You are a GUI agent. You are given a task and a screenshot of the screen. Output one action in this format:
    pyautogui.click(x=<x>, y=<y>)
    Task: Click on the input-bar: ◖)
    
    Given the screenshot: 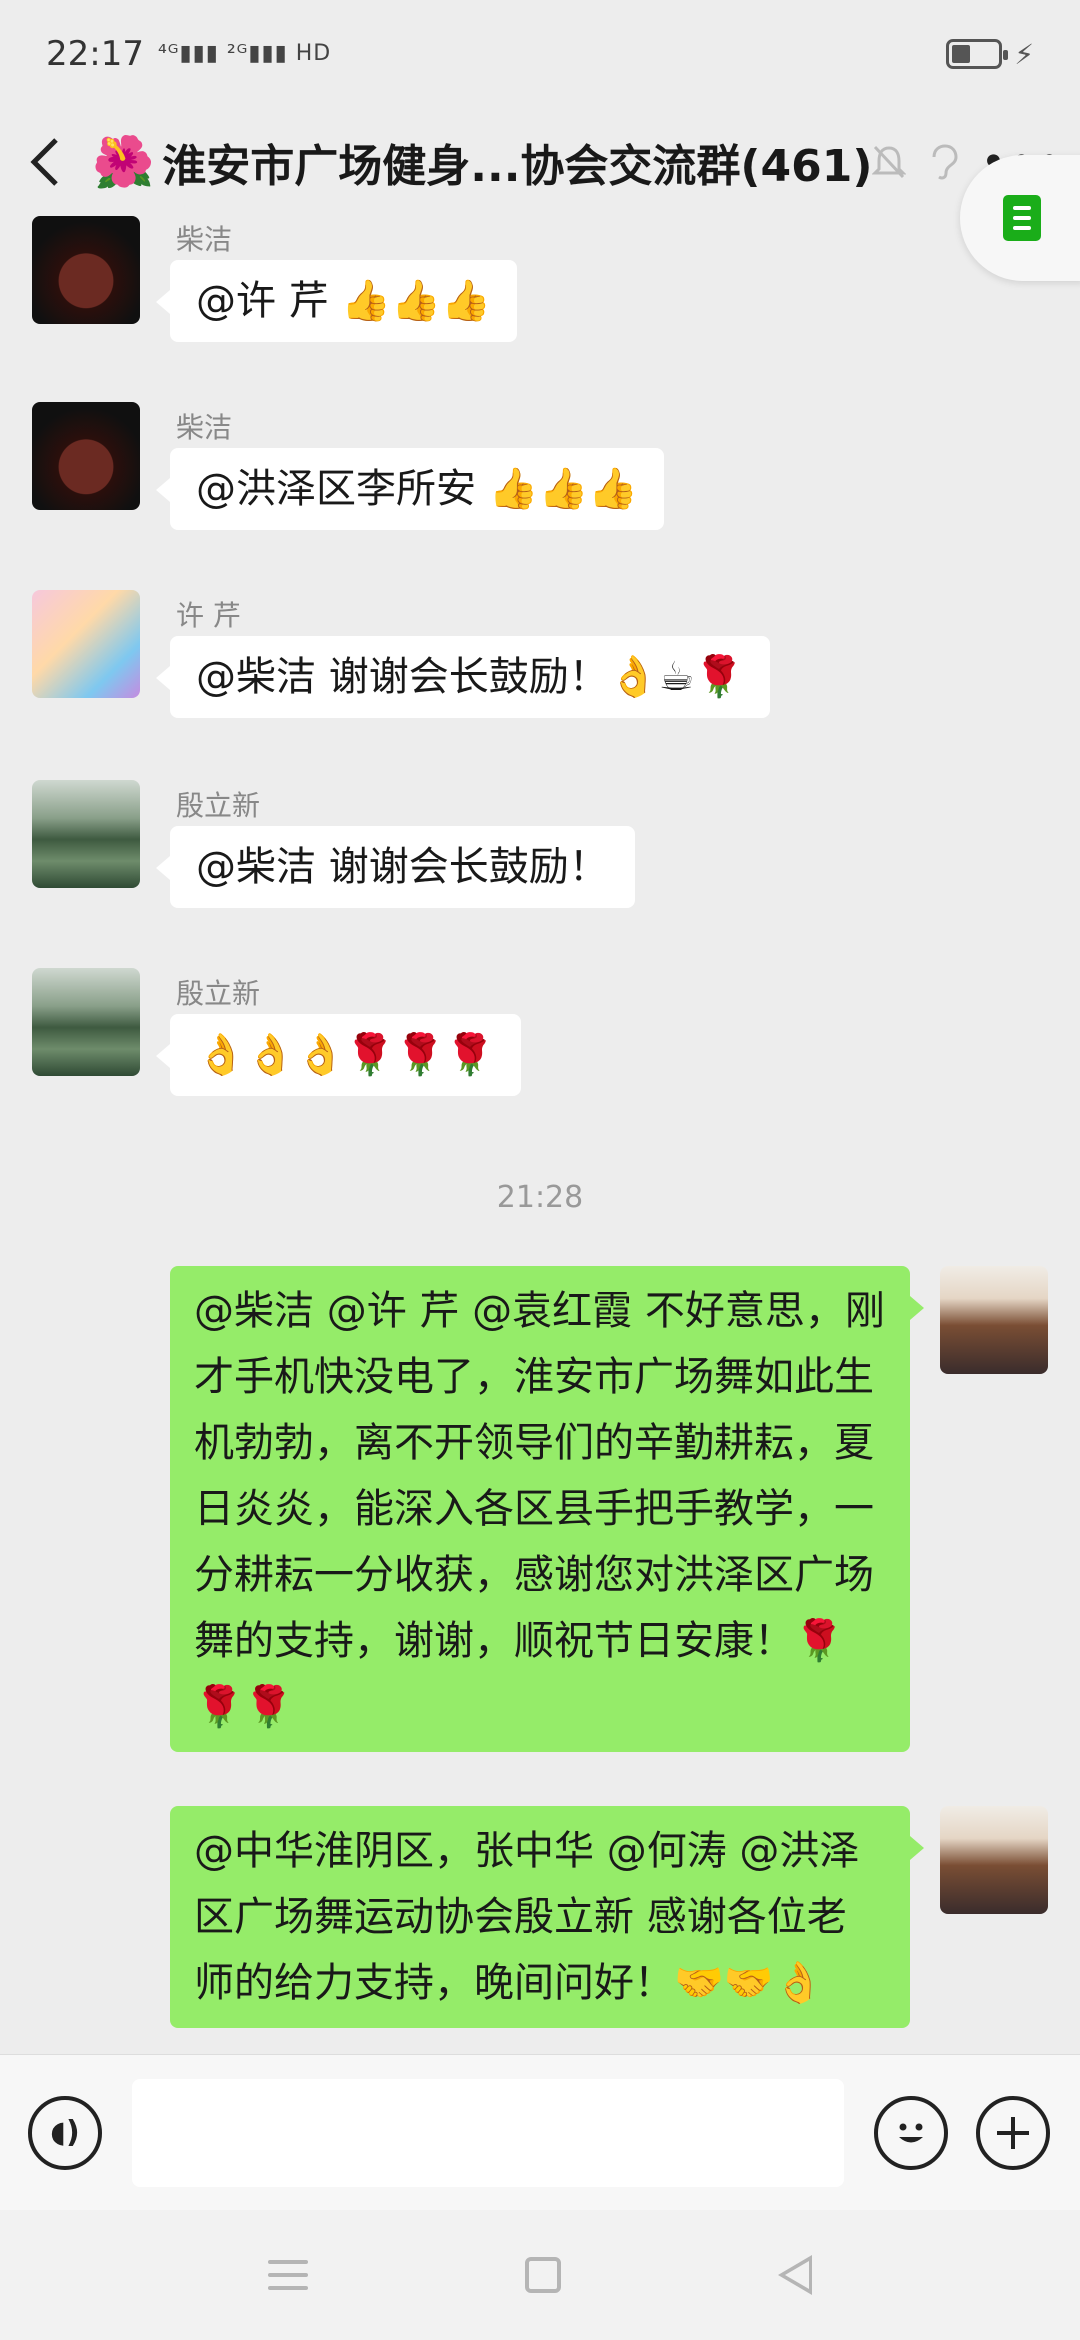 What is the action you would take?
    pyautogui.click(x=540, y=2132)
    